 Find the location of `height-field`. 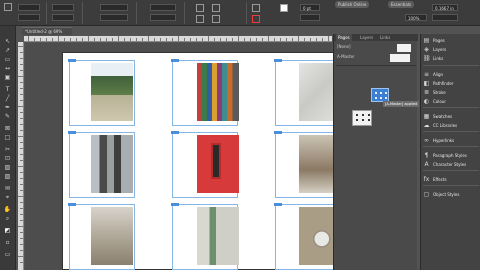

height-field is located at coordinates (63, 17).